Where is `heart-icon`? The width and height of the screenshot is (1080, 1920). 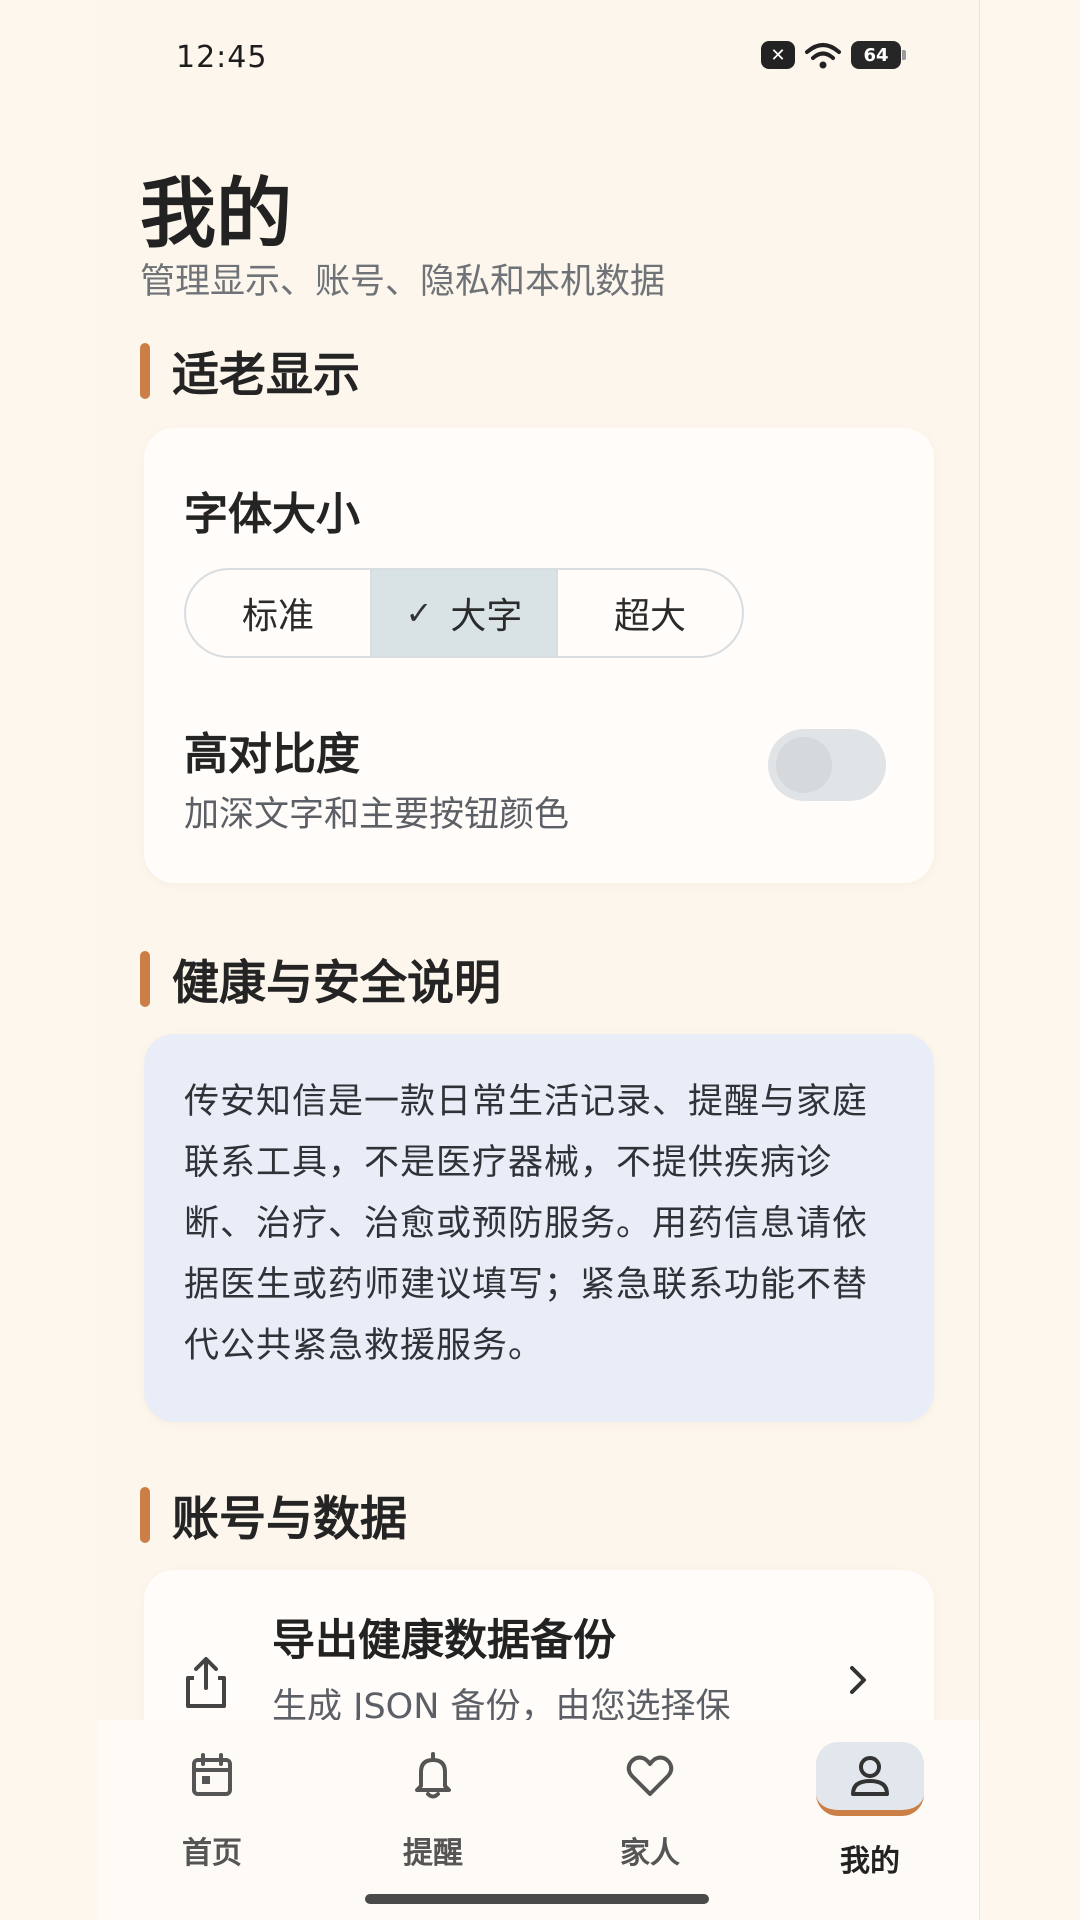 heart-icon is located at coordinates (650, 1775).